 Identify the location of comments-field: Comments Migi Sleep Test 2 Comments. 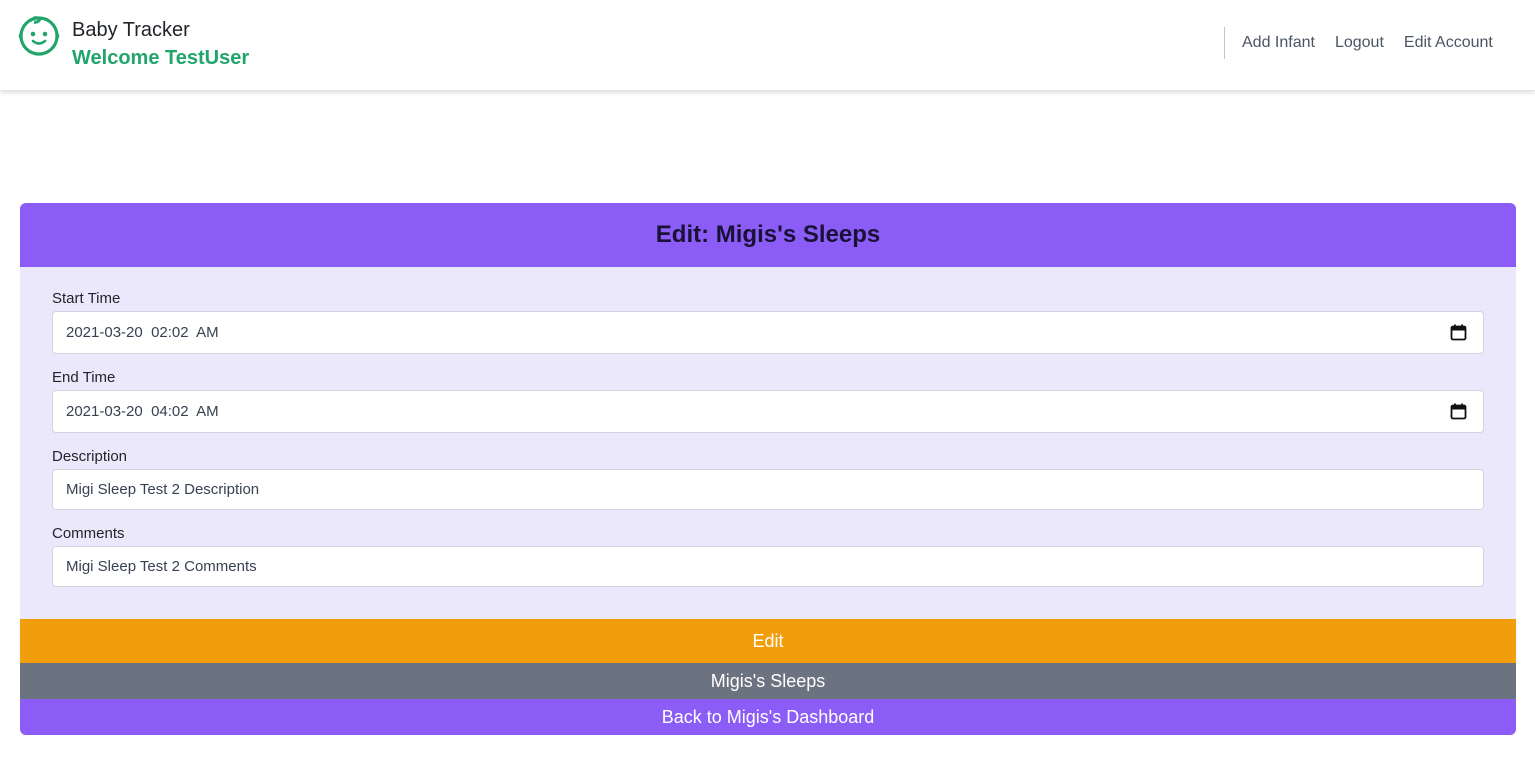
(768, 555).